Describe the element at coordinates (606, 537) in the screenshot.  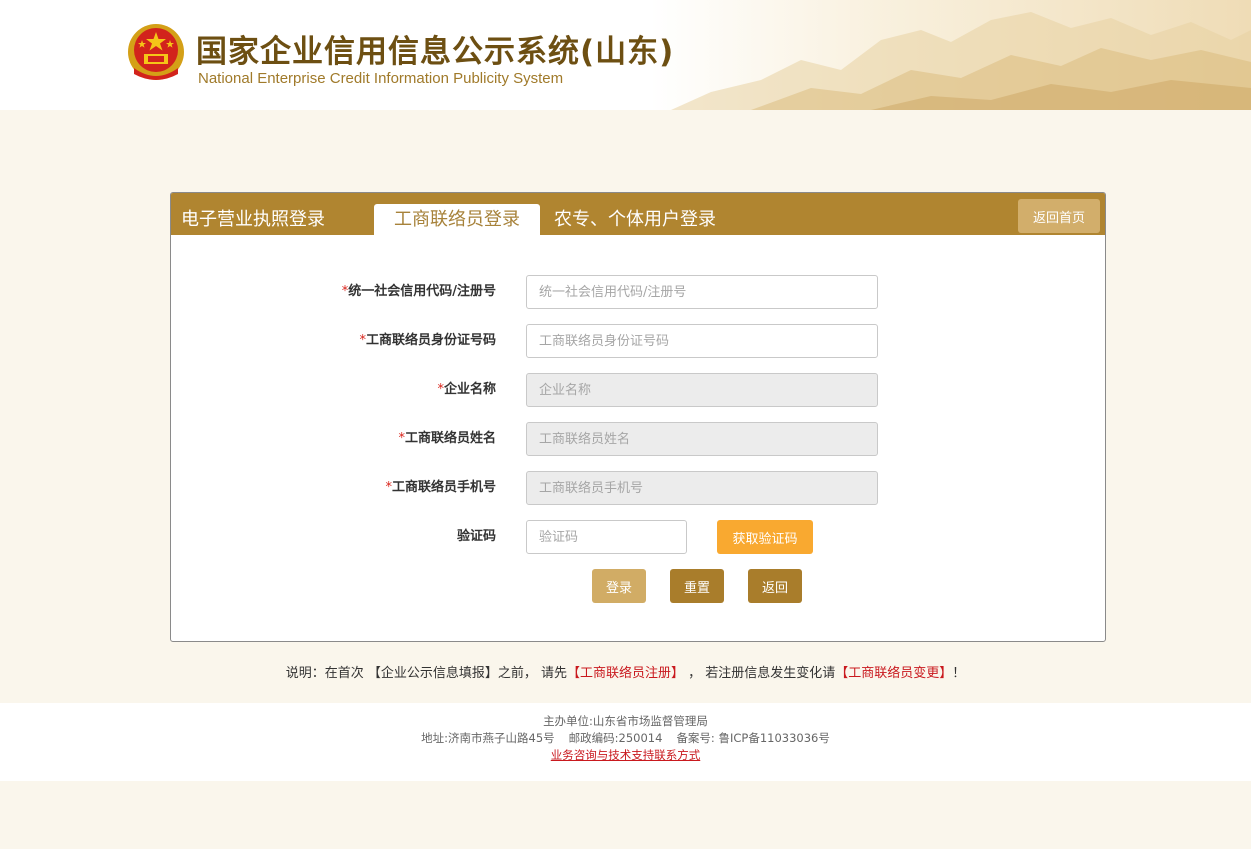
I see `captcha-input` at that location.